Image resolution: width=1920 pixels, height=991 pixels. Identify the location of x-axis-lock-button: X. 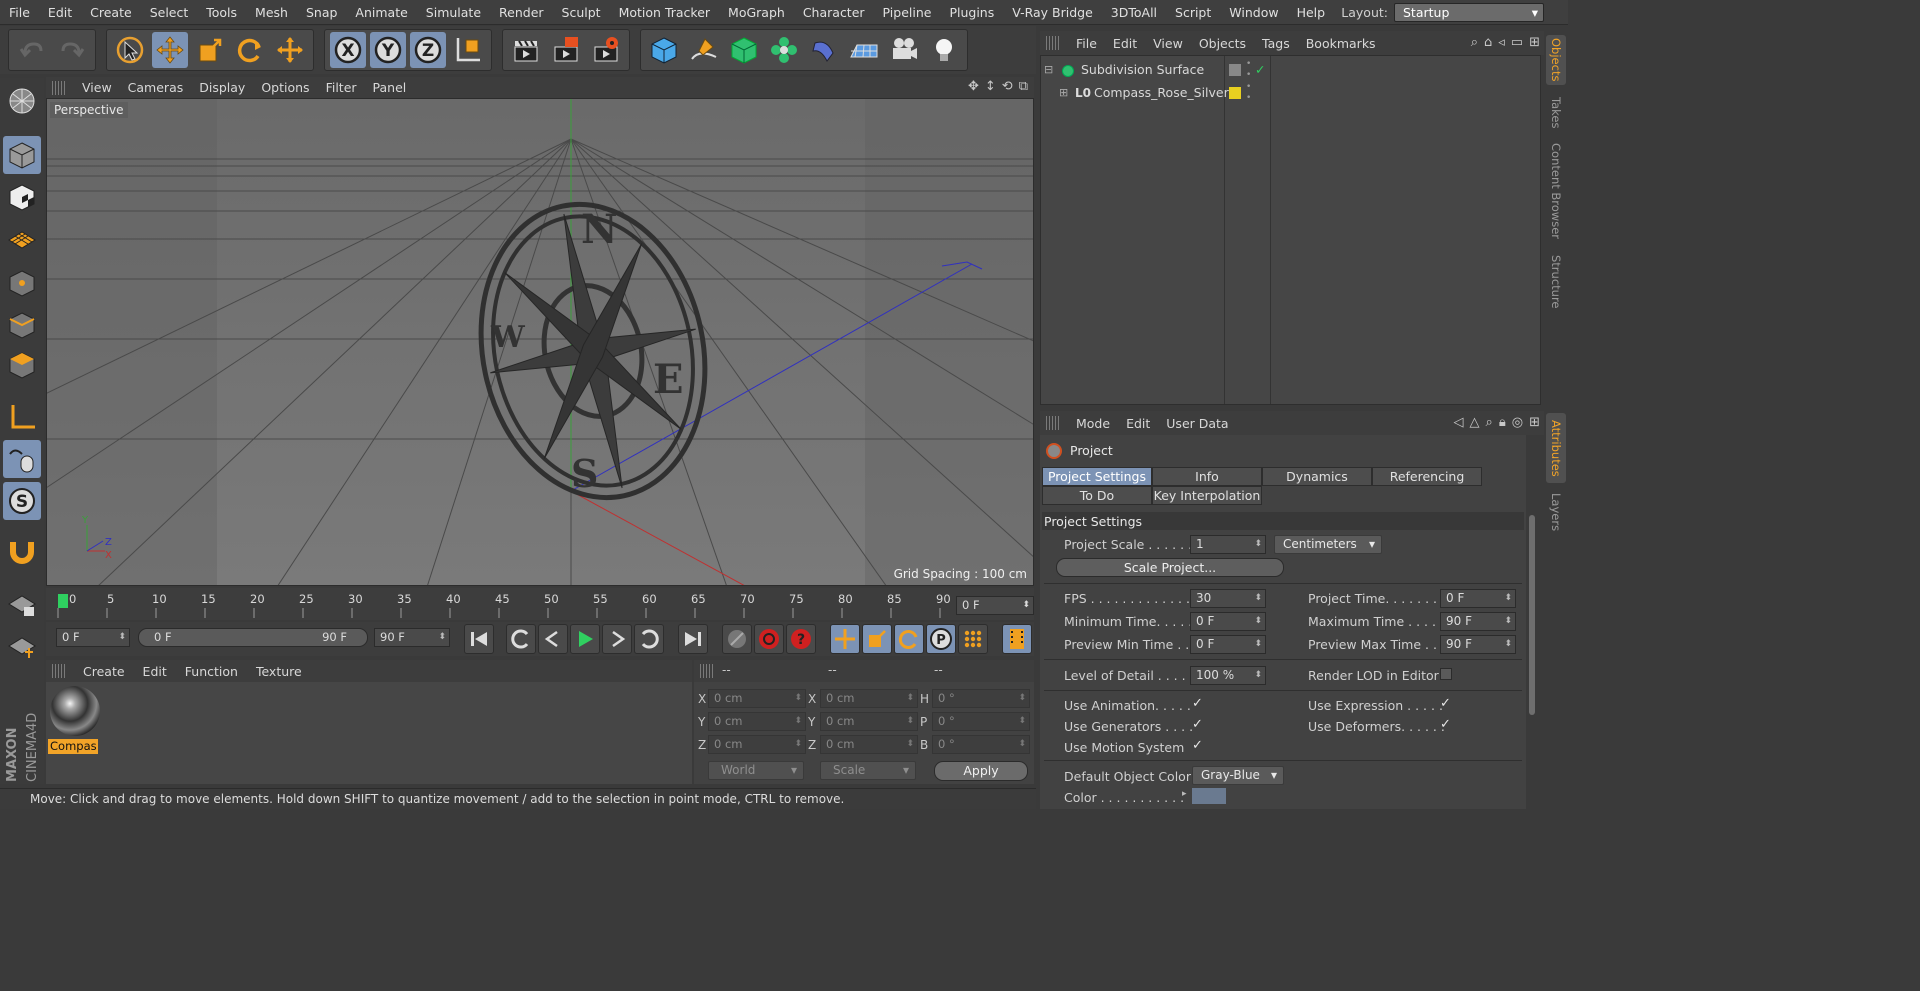
(348, 50).